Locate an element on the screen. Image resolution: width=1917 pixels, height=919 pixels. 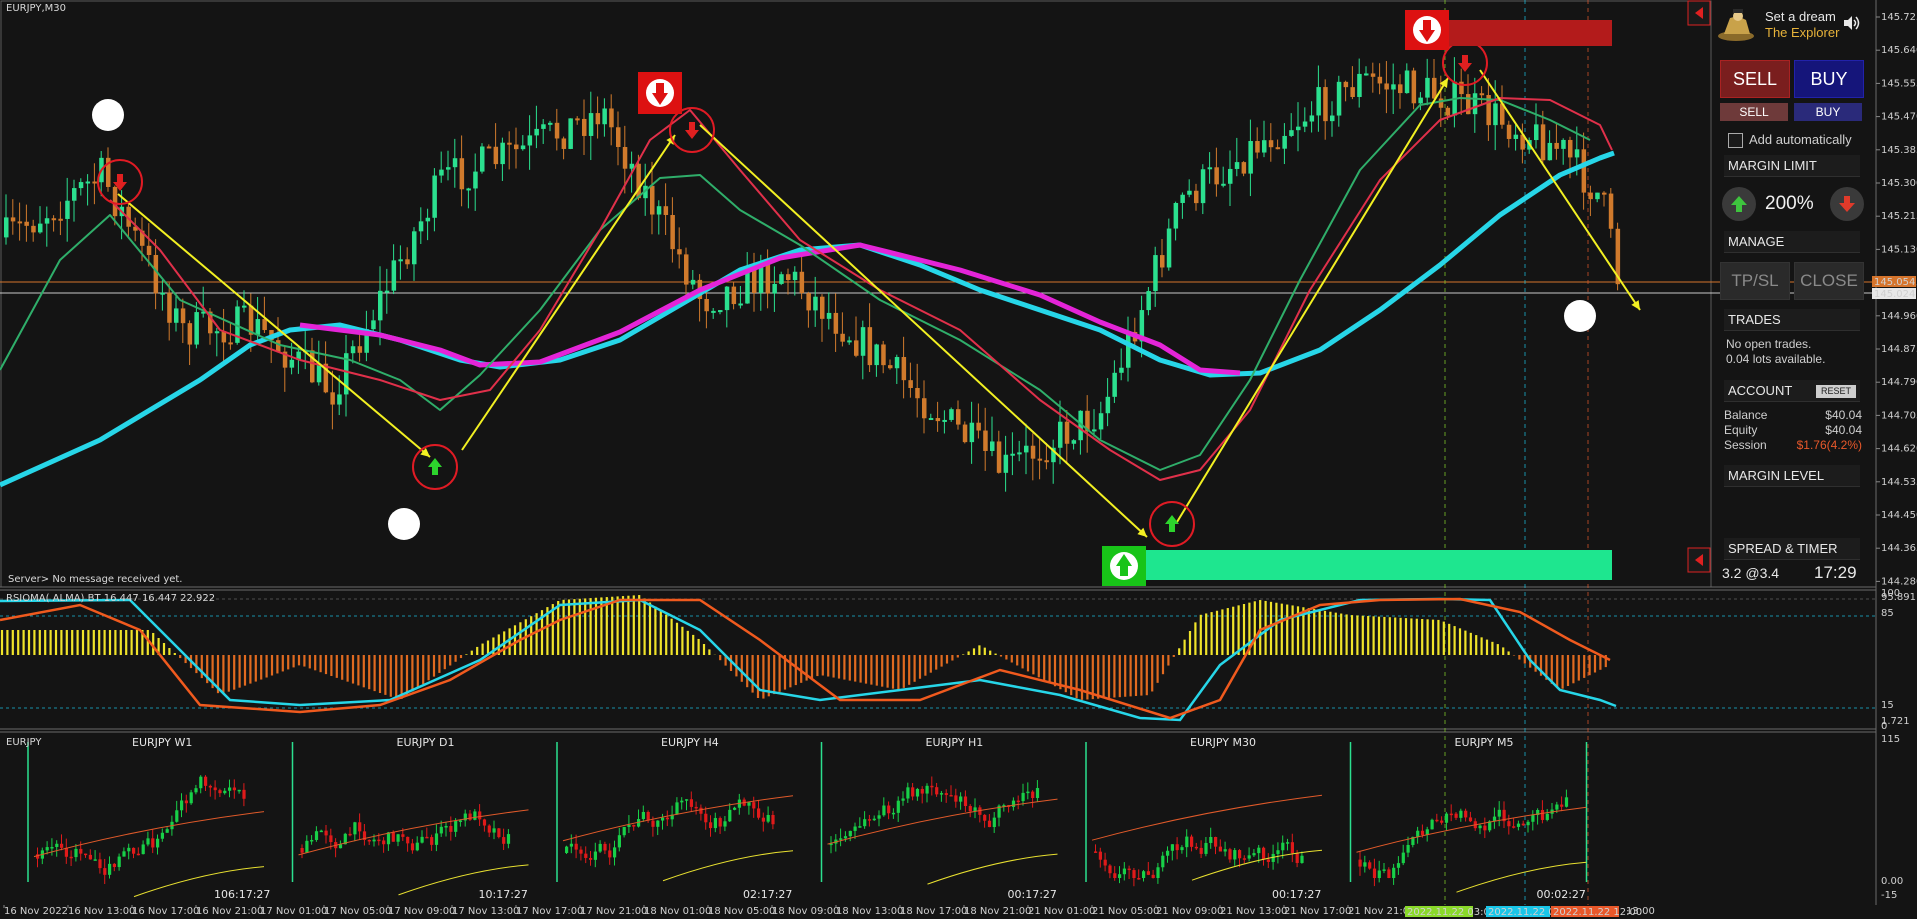
mini-chart-title: EURJPY H1 is located at coordinates (955, 742).